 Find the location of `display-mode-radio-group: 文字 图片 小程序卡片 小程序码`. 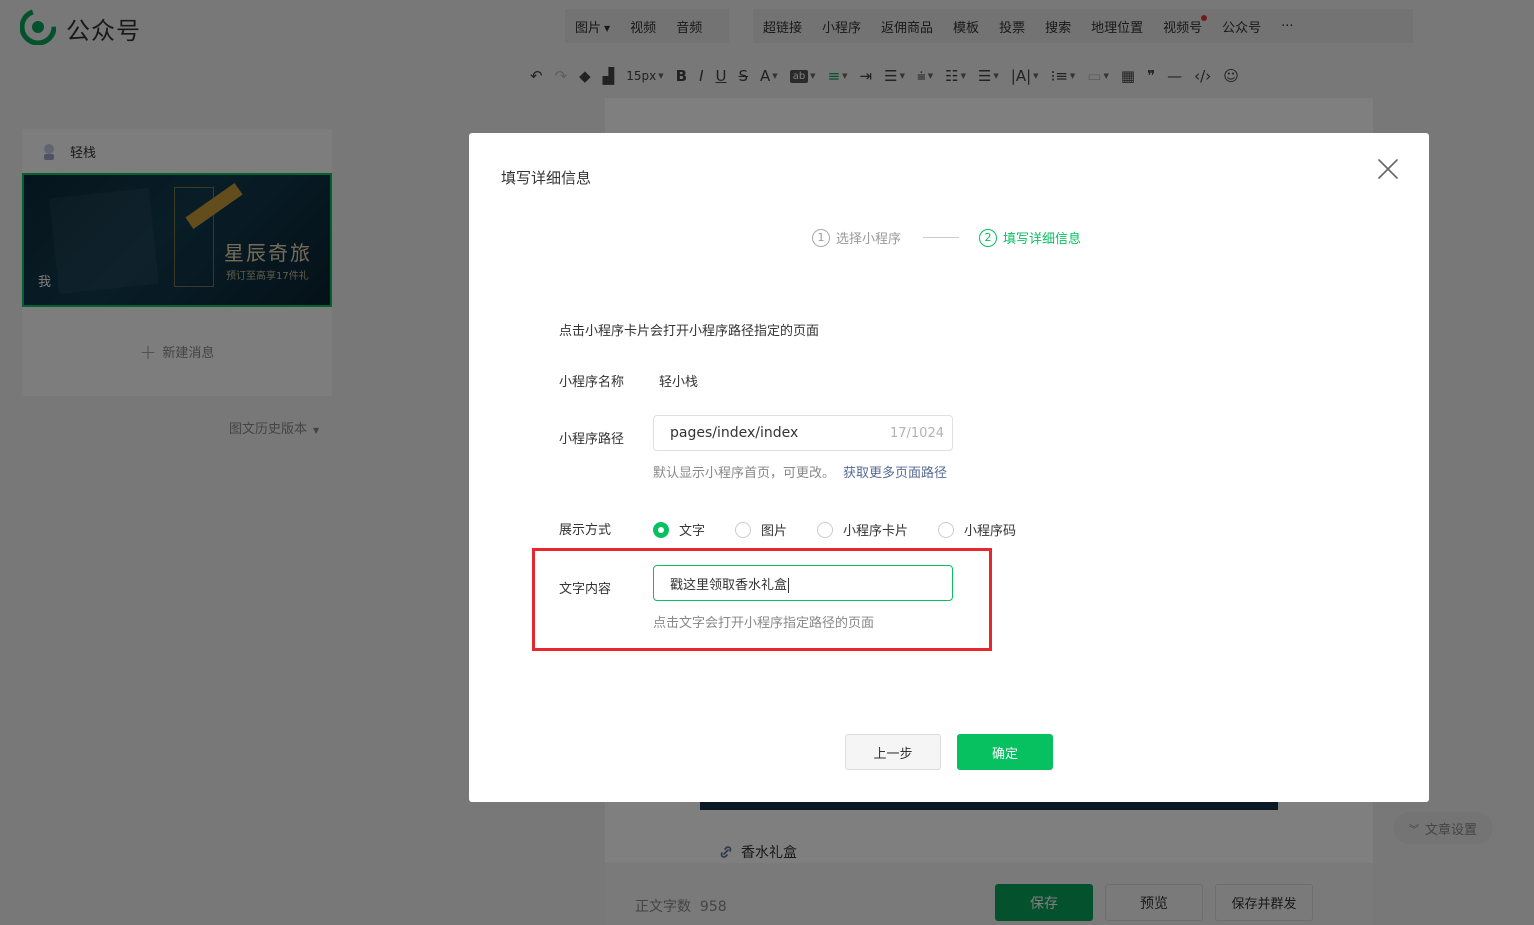

display-mode-radio-group: 文字 图片 小程序卡片 小程序码 is located at coordinates (849, 529).